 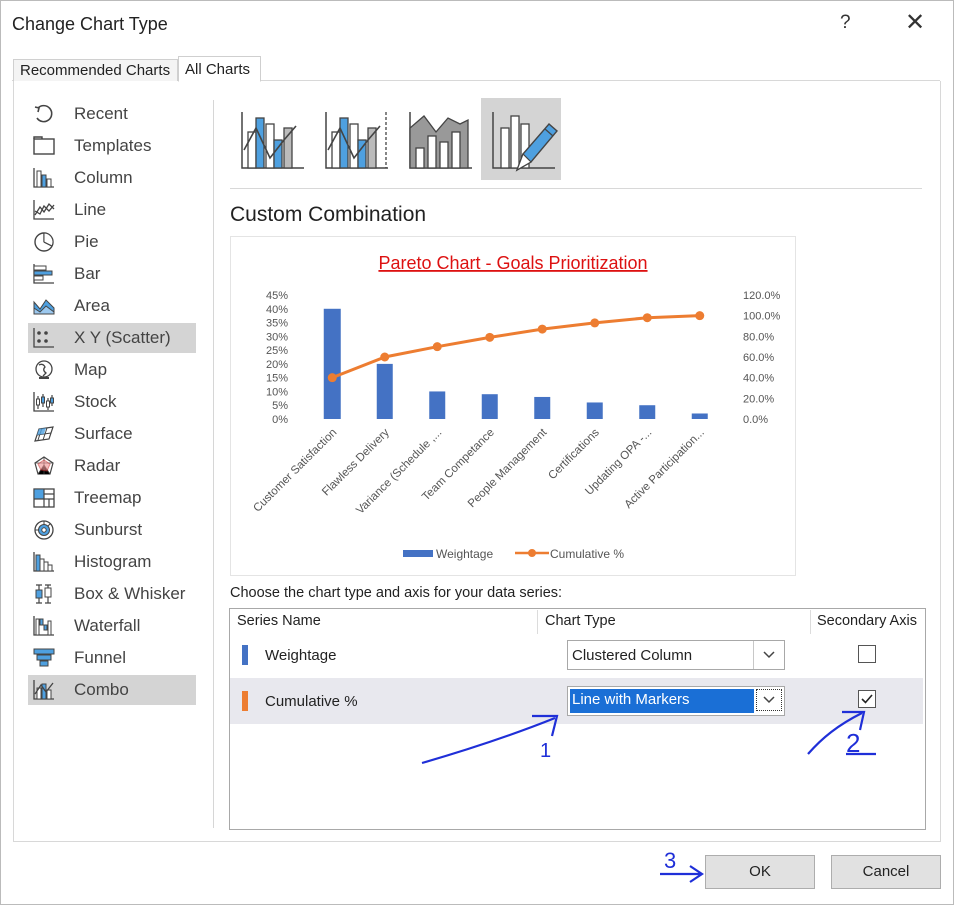 What do you see at coordinates (112, 210) in the screenshot?
I see `chart-type-line: Line` at bounding box center [112, 210].